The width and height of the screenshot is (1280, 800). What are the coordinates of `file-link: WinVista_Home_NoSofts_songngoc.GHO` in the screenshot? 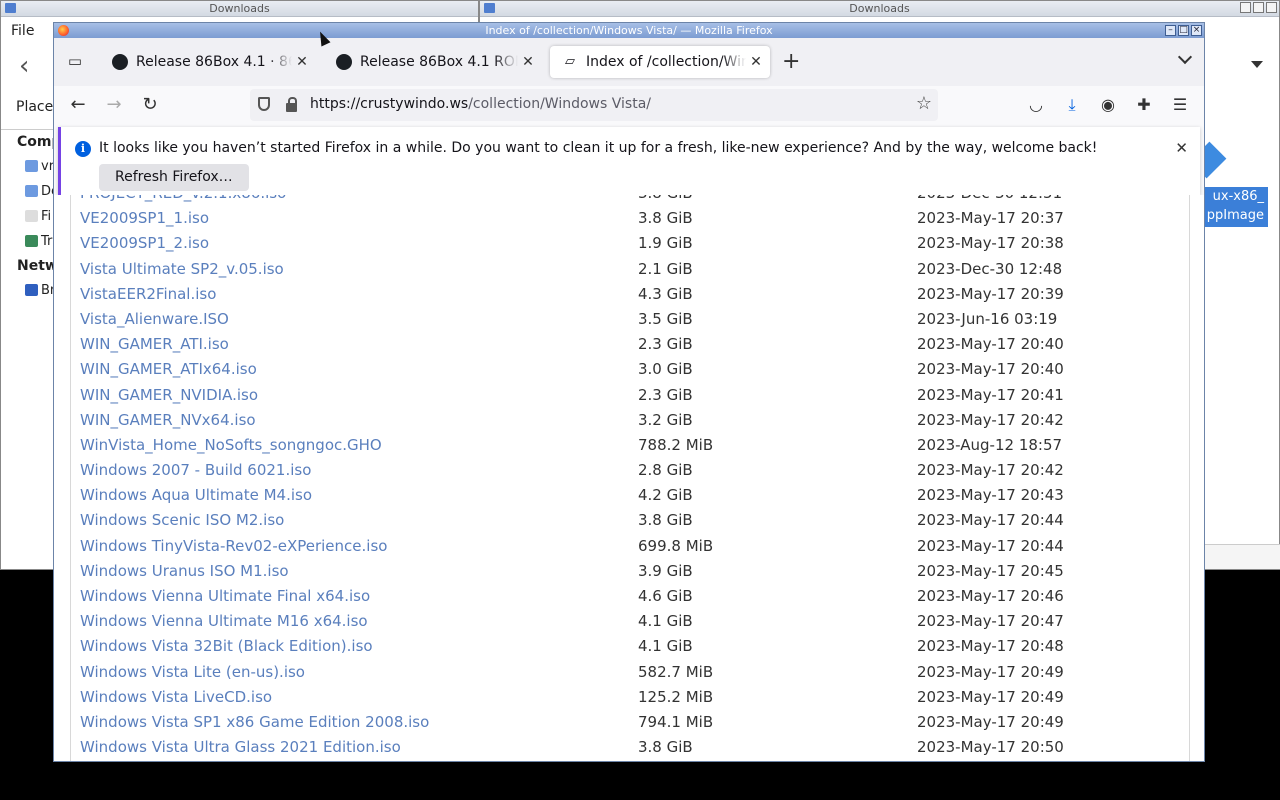 It's located at (231, 445).